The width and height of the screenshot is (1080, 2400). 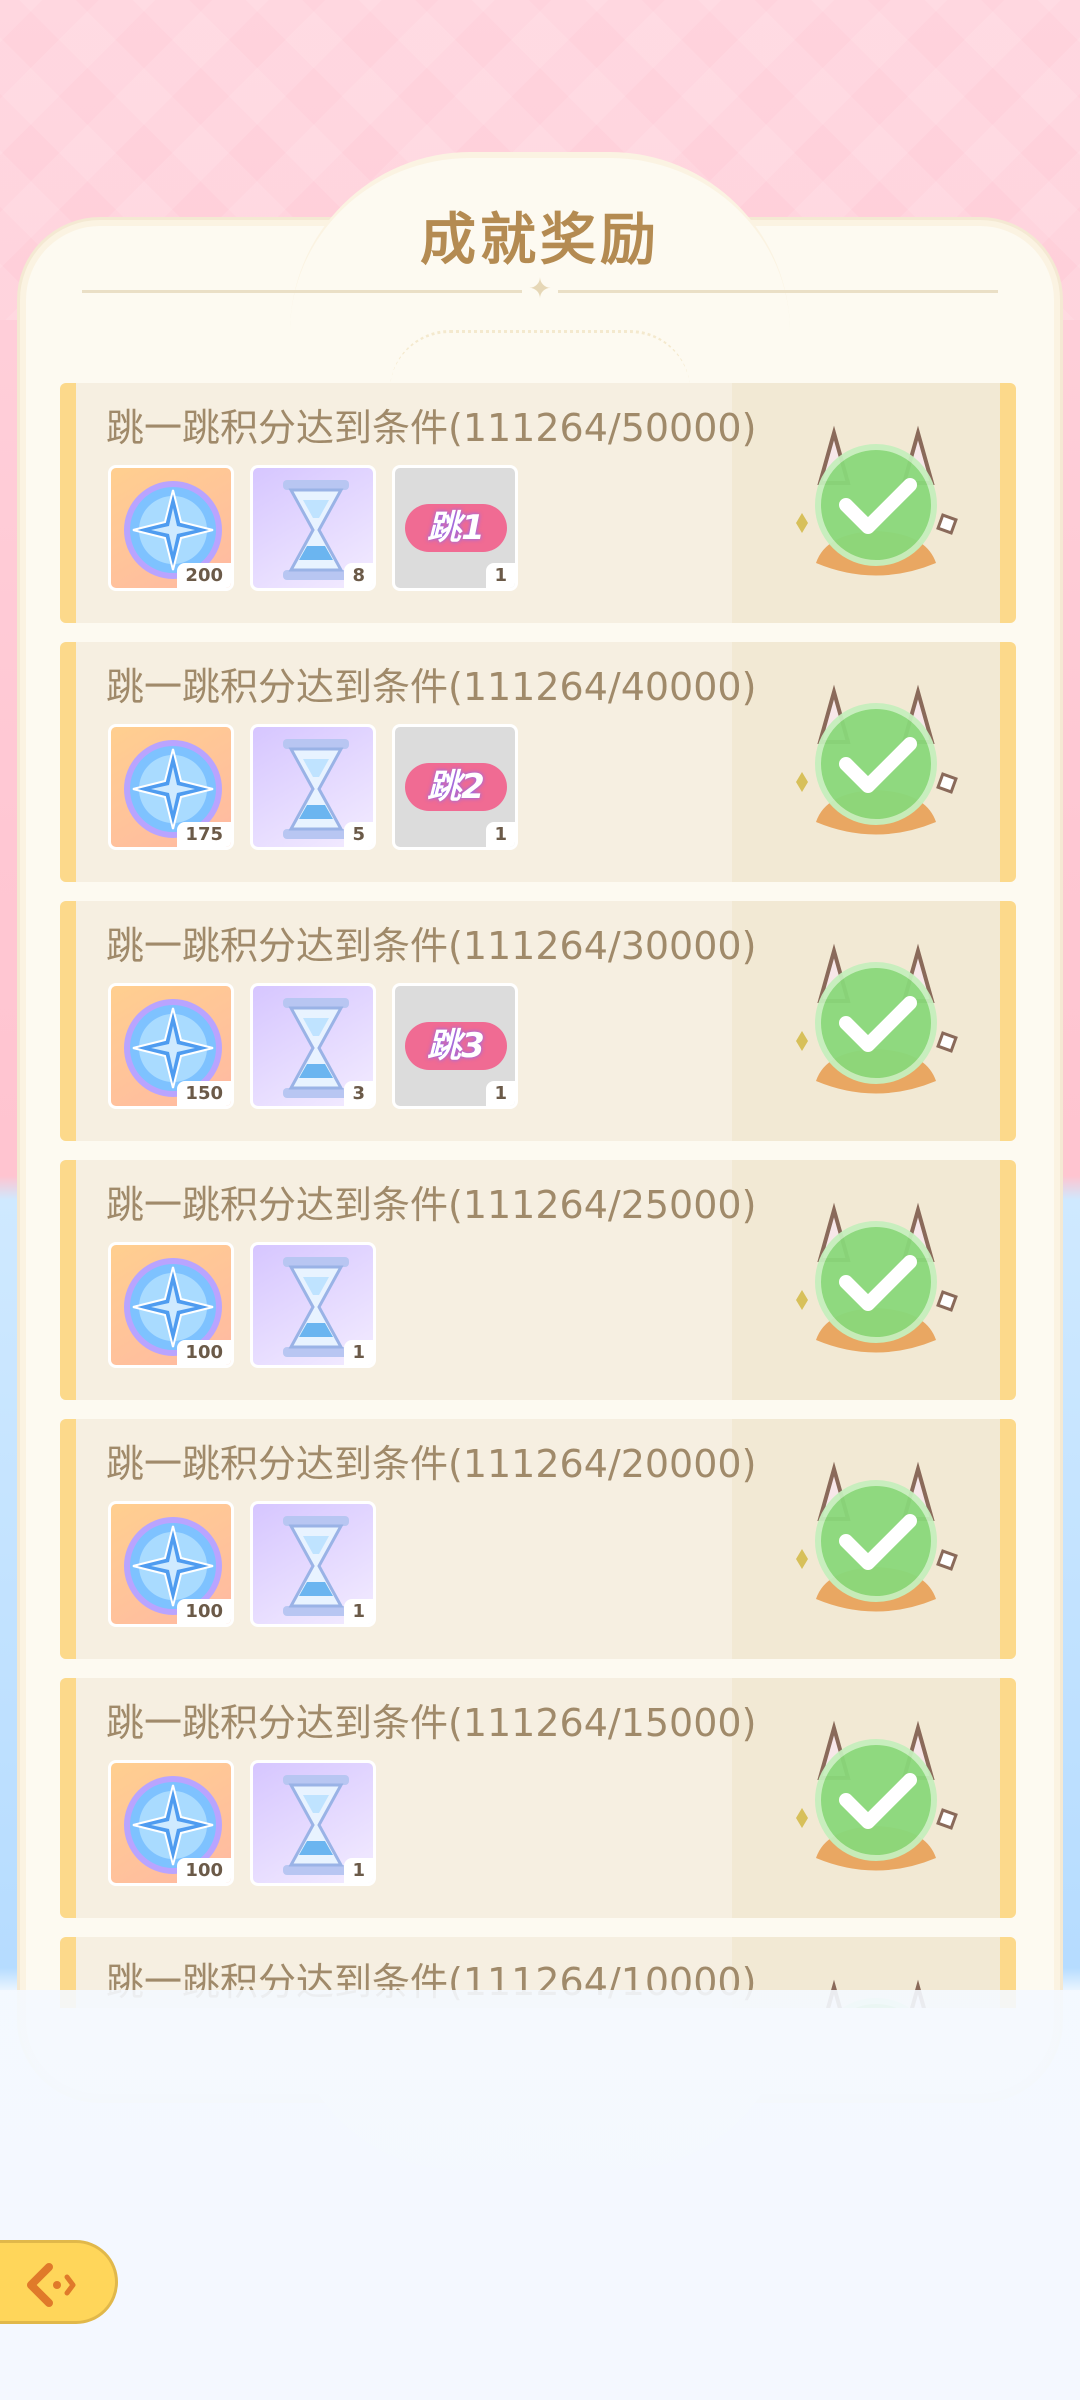 I want to click on achievement-label: 跳一跳积分达到条件(111264/25000), so click(x=431, y=1205).